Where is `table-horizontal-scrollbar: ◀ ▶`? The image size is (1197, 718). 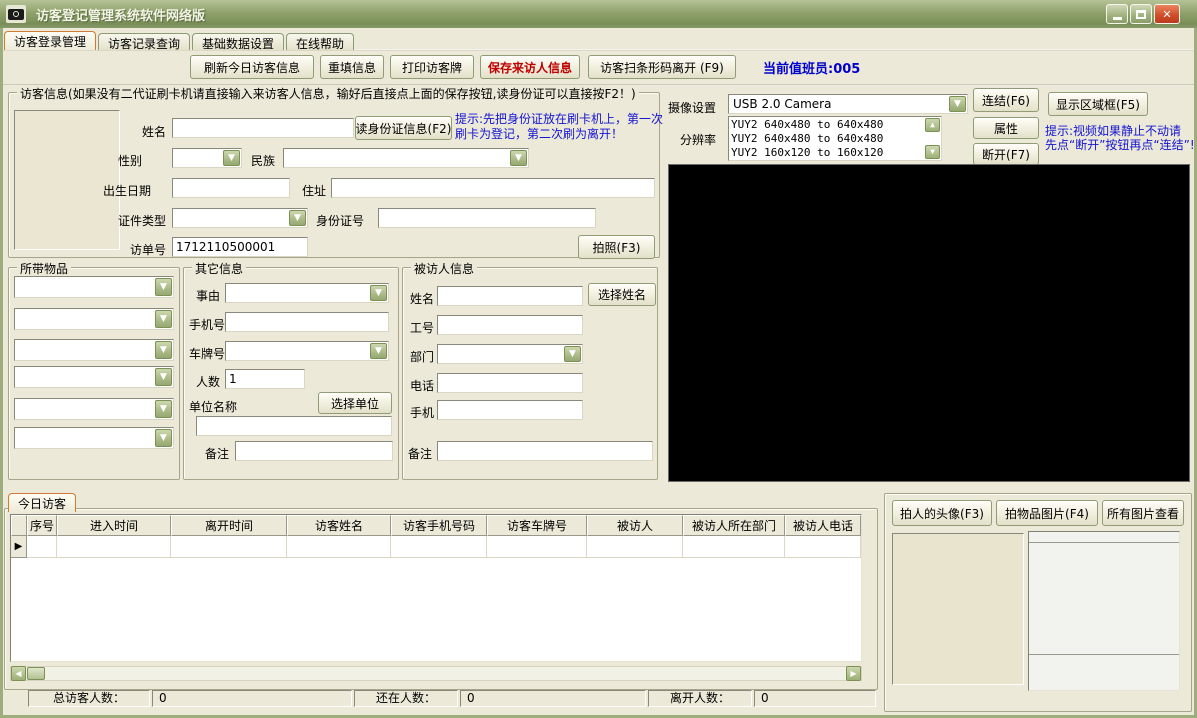 table-horizontal-scrollbar: ◀ ▶ is located at coordinates (436, 673).